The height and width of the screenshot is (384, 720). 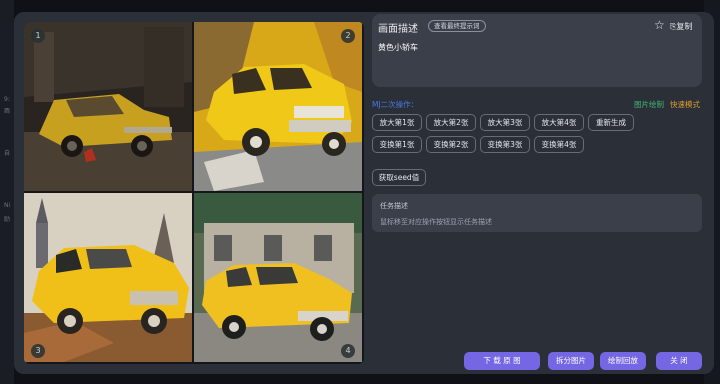 I want to click on car-image-painting, so click(x=278, y=106).